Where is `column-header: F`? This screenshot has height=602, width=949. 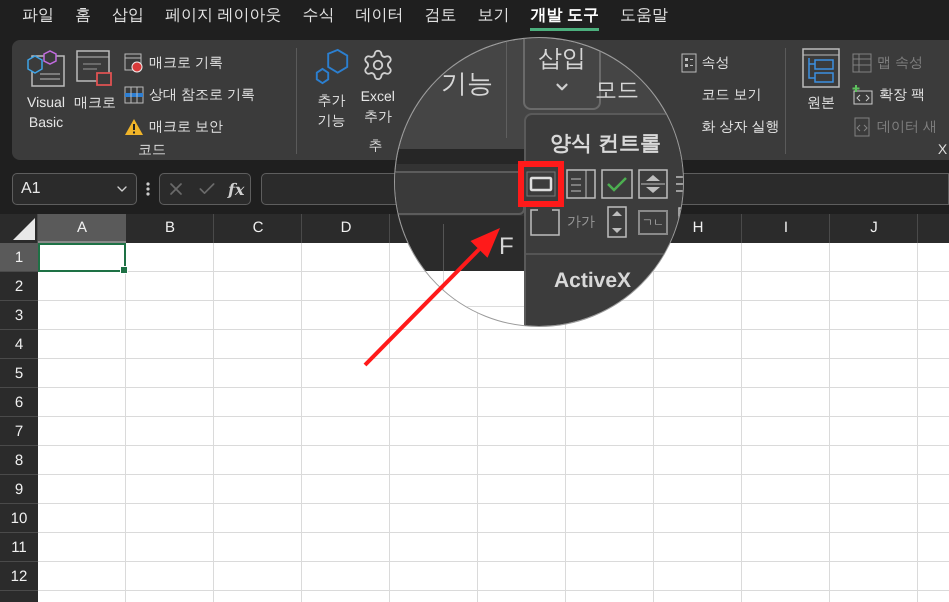
column-header: F is located at coordinates (506, 247).